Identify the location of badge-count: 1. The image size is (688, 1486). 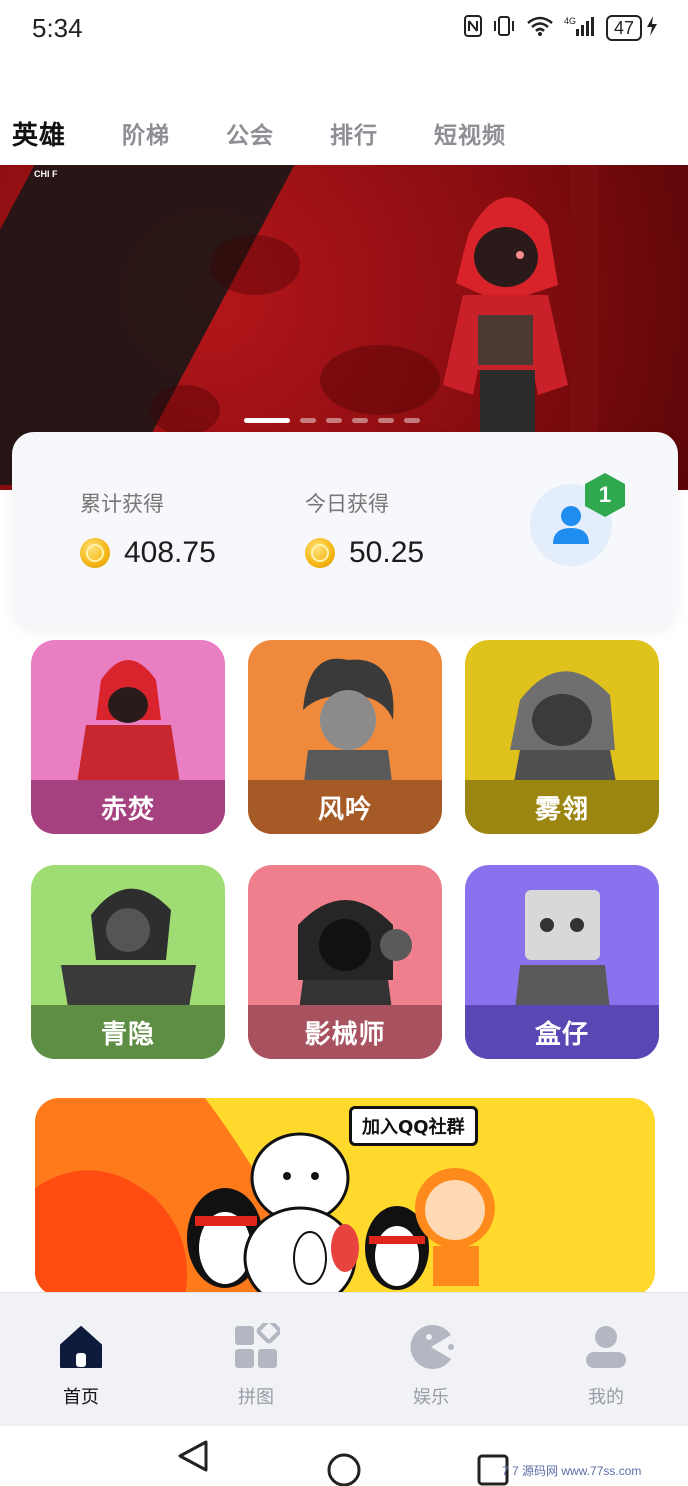
(605, 494).